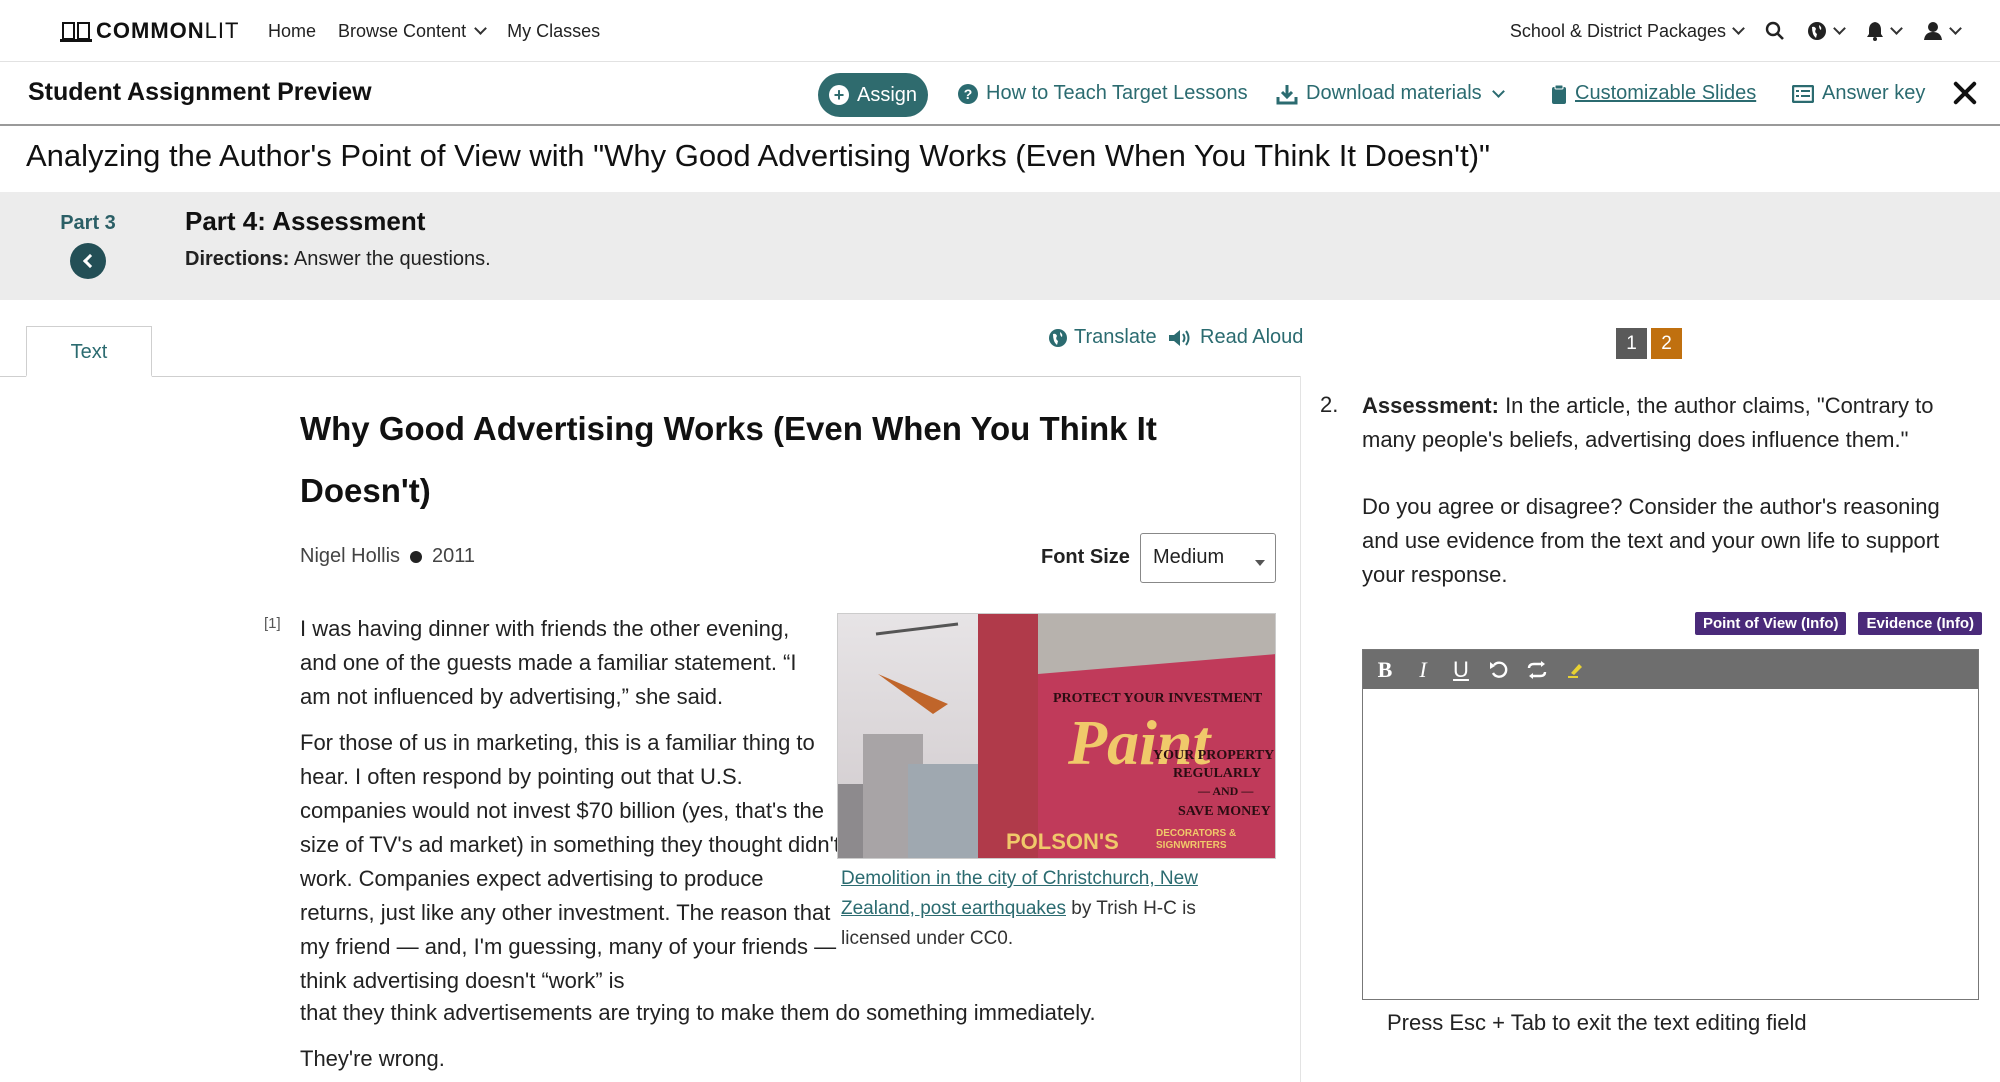  Describe the element at coordinates (237, 259) in the screenshot. I see `directions-label: Directions:` at that location.